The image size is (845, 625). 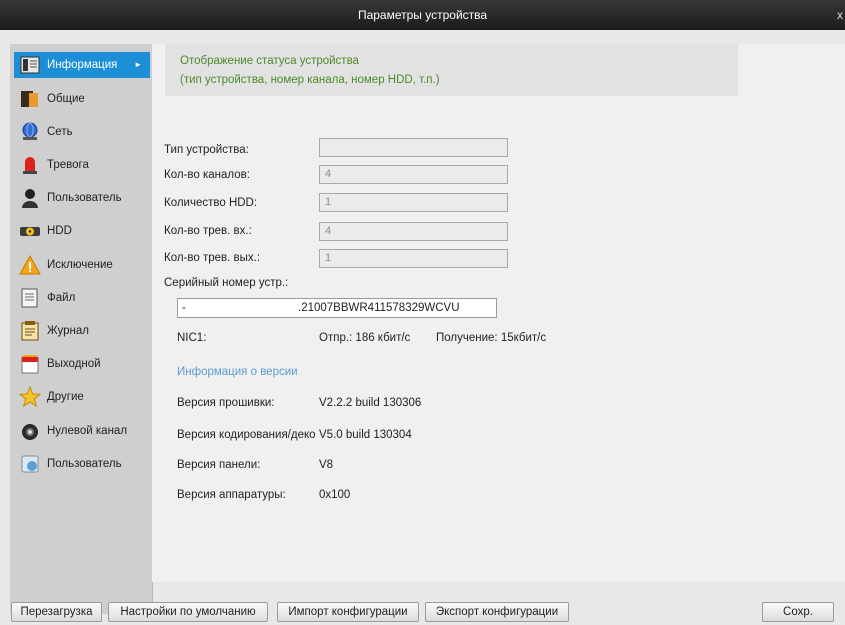 What do you see at coordinates (379, 308) in the screenshot?
I see `serial-number-end: .21007BBWR411578329WCVU` at bounding box center [379, 308].